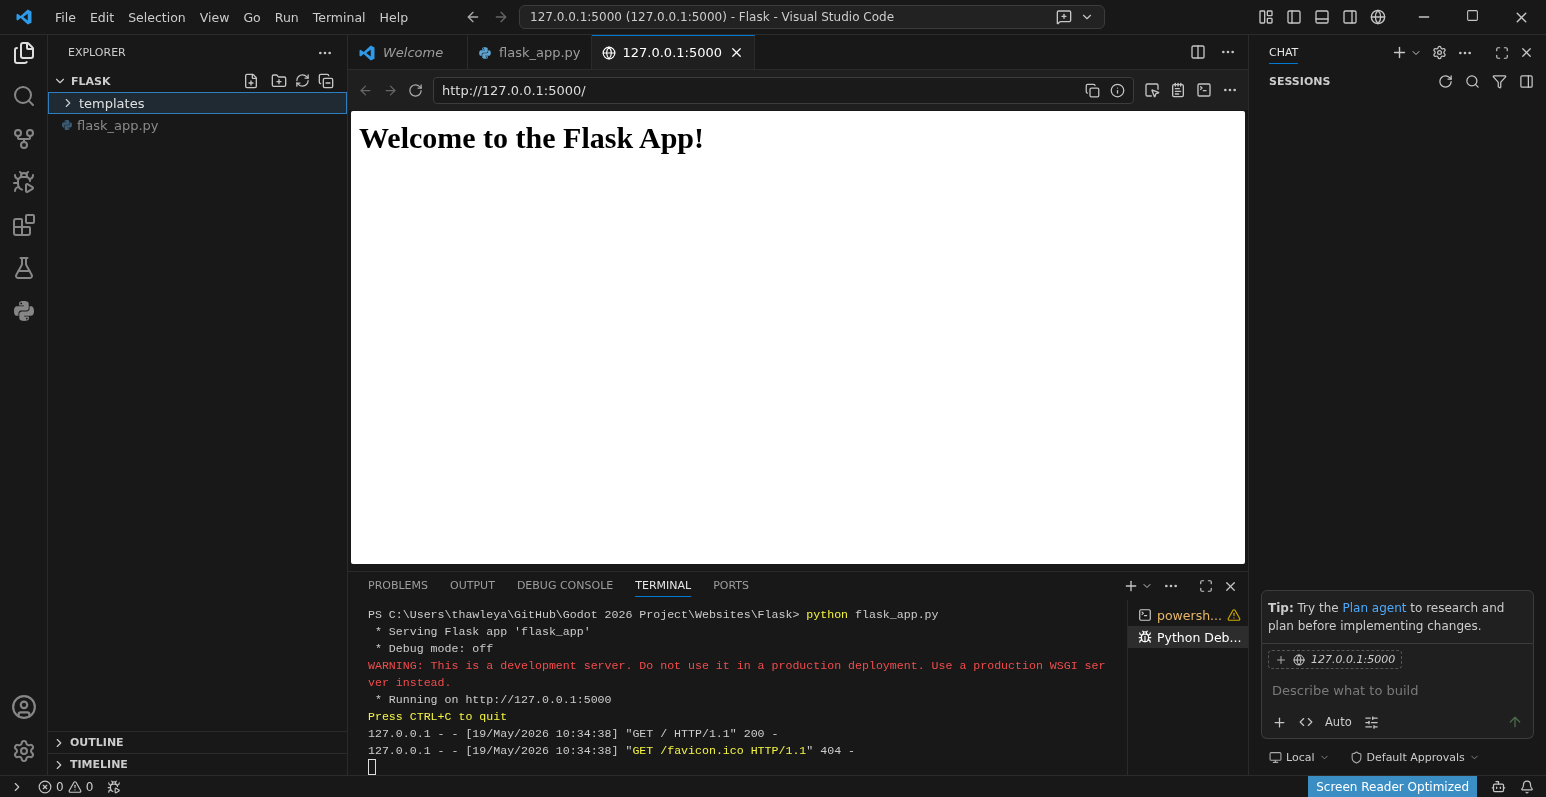  What do you see at coordinates (23, 139) in the screenshot?
I see `source-control-icon` at bounding box center [23, 139].